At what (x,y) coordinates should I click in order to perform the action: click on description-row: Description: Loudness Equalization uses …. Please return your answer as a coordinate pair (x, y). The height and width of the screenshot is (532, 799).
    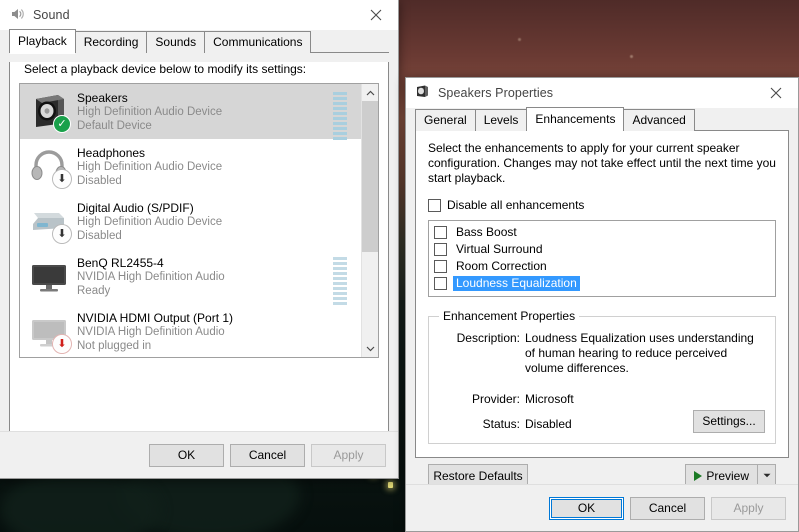
    Looking at the image, I should click on (602, 353).